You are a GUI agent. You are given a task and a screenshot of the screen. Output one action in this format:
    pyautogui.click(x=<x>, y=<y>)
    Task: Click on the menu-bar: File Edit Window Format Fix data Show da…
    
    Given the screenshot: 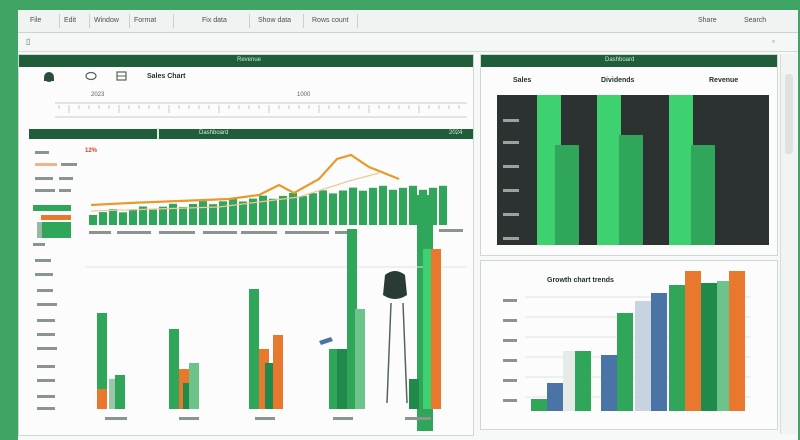 What is the action you would take?
    pyautogui.click(x=408, y=21)
    